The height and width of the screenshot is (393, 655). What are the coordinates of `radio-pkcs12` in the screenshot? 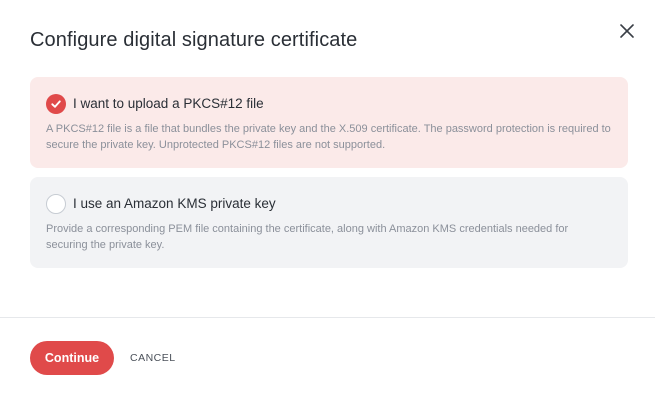 It's located at (56, 103).